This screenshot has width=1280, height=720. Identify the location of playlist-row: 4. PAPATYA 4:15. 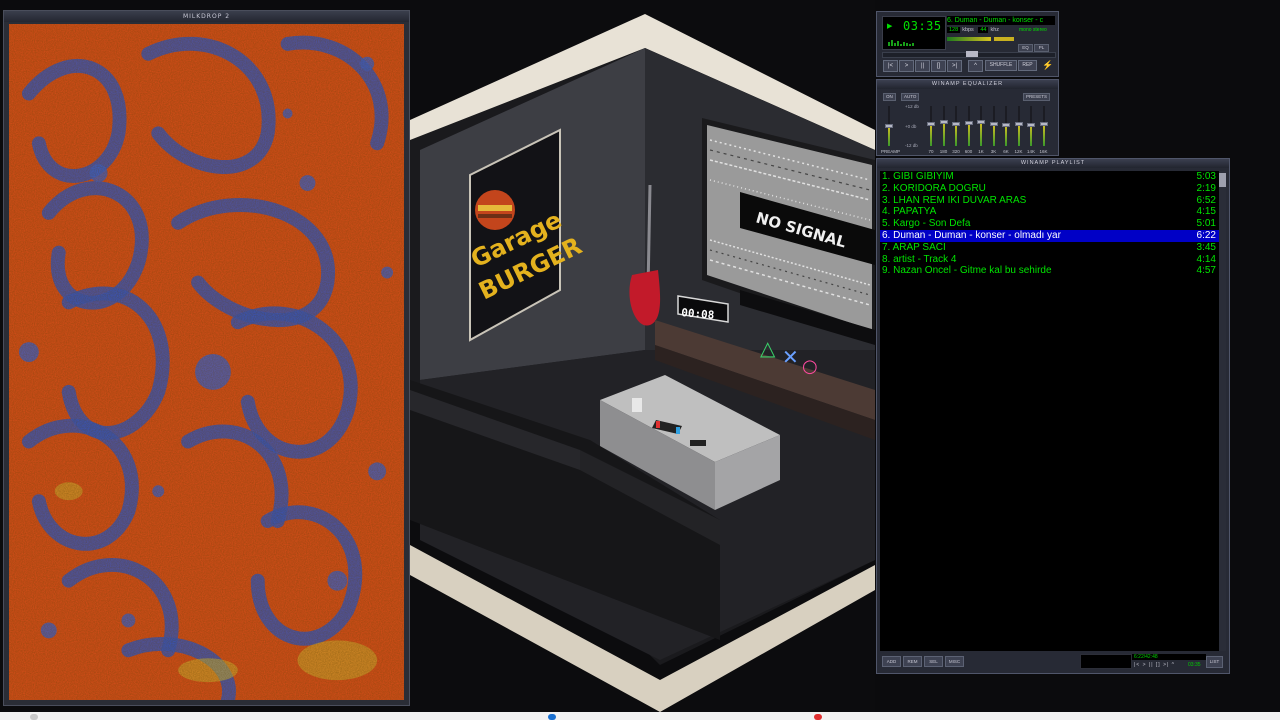
(1050, 212).